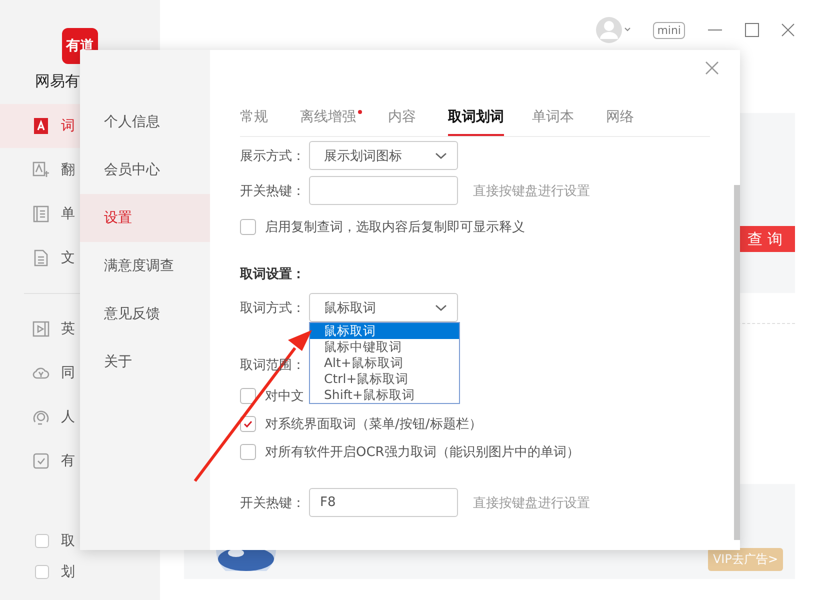 Image resolution: width=820 pixels, height=600 pixels. I want to click on app-name: 网易有, so click(57, 81).